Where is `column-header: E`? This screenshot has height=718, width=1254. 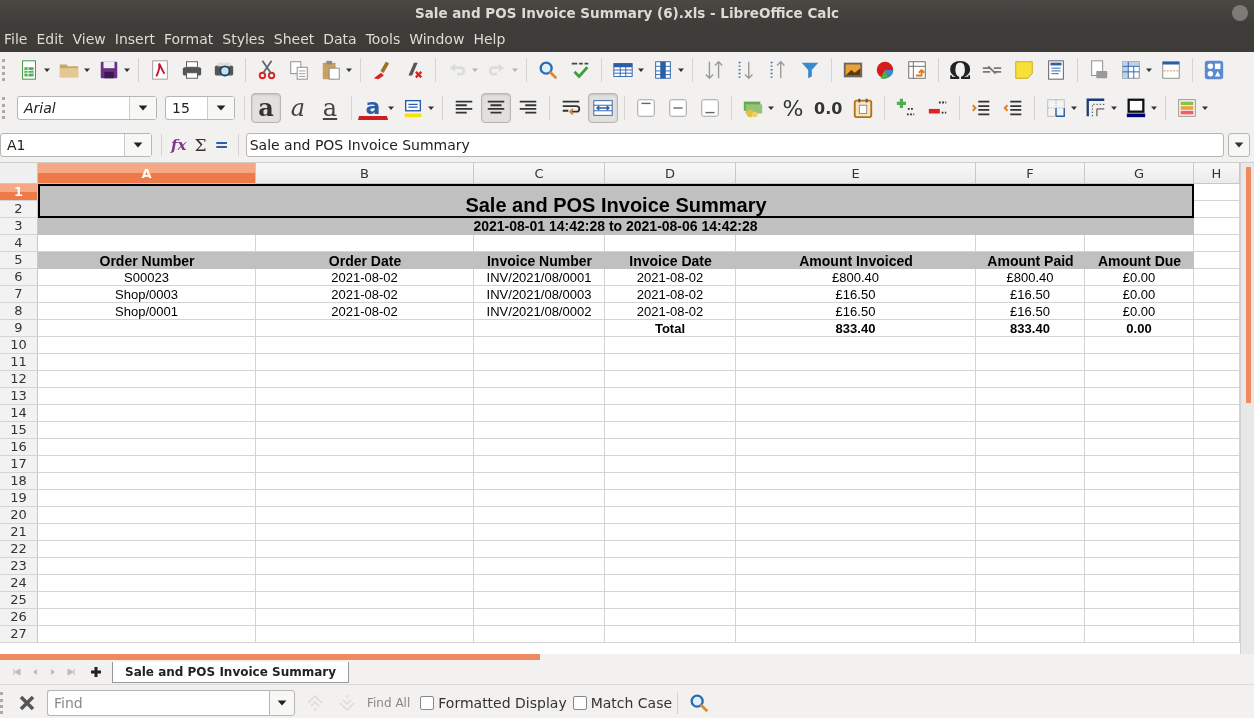 column-header: E is located at coordinates (856, 173).